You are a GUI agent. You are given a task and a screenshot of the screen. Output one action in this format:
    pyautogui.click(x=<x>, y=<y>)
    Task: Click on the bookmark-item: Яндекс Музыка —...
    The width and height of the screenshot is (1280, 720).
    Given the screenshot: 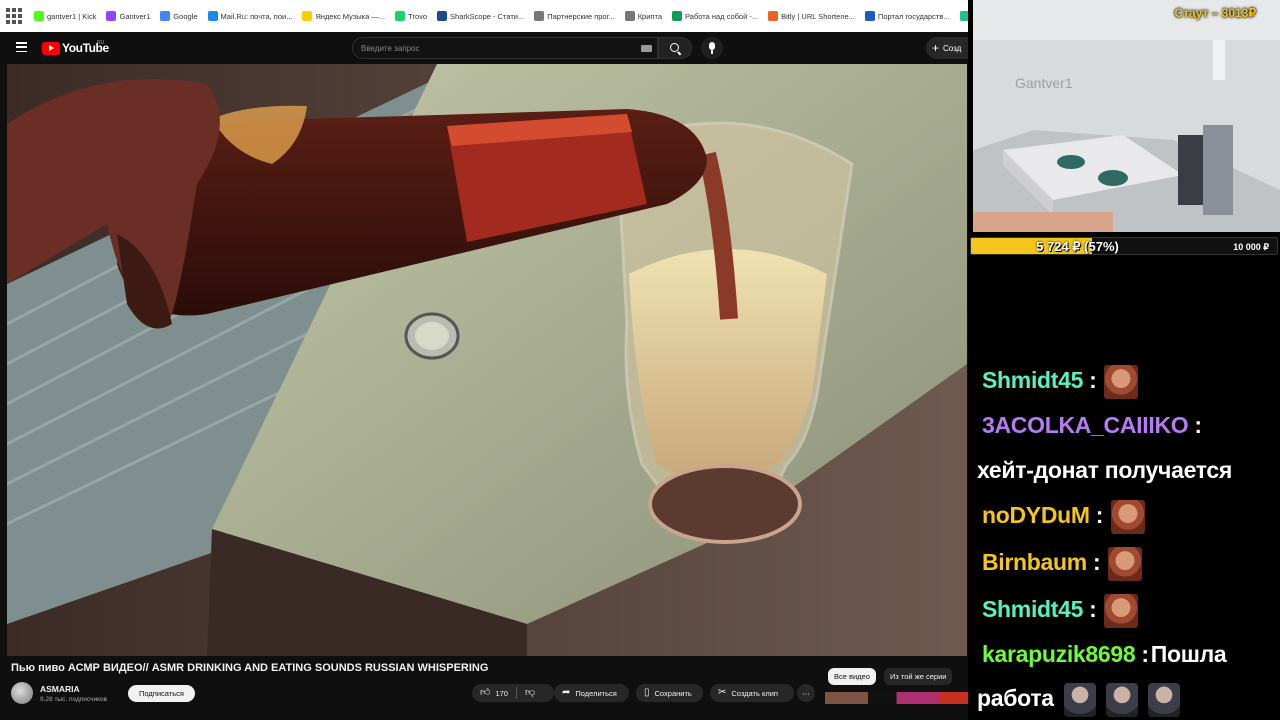 What is the action you would take?
    pyautogui.click(x=343, y=16)
    